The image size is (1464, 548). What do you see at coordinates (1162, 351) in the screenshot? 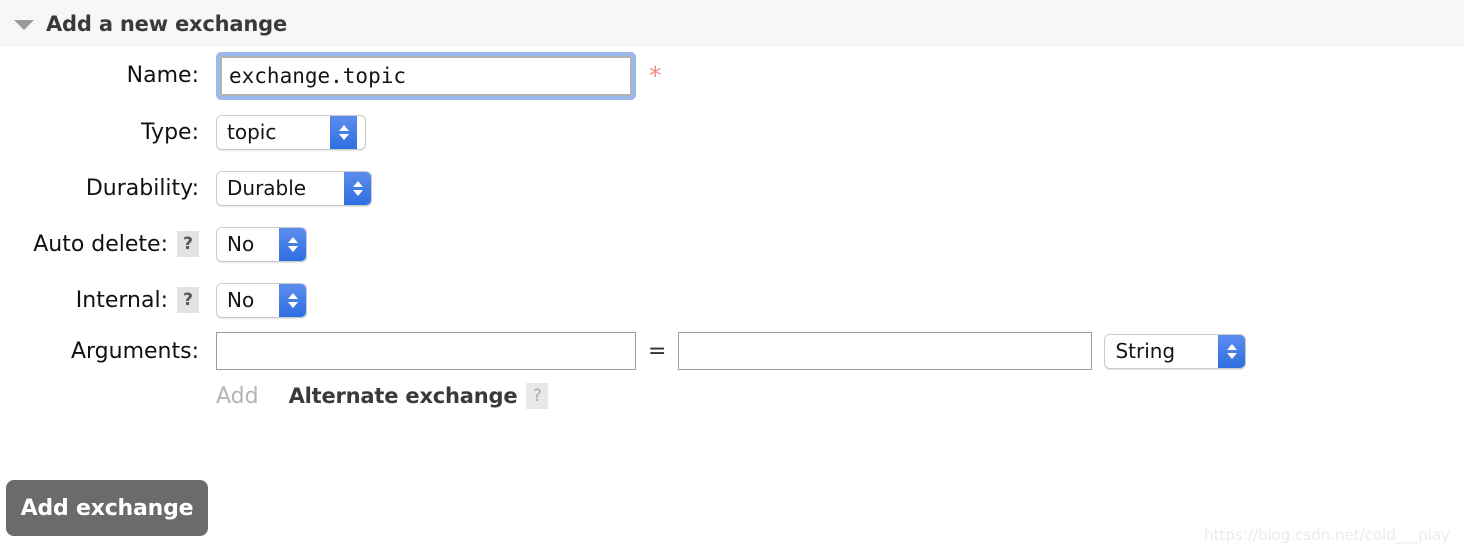
I see `argument-type-select-value: String` at bounding box center [1162, 351].